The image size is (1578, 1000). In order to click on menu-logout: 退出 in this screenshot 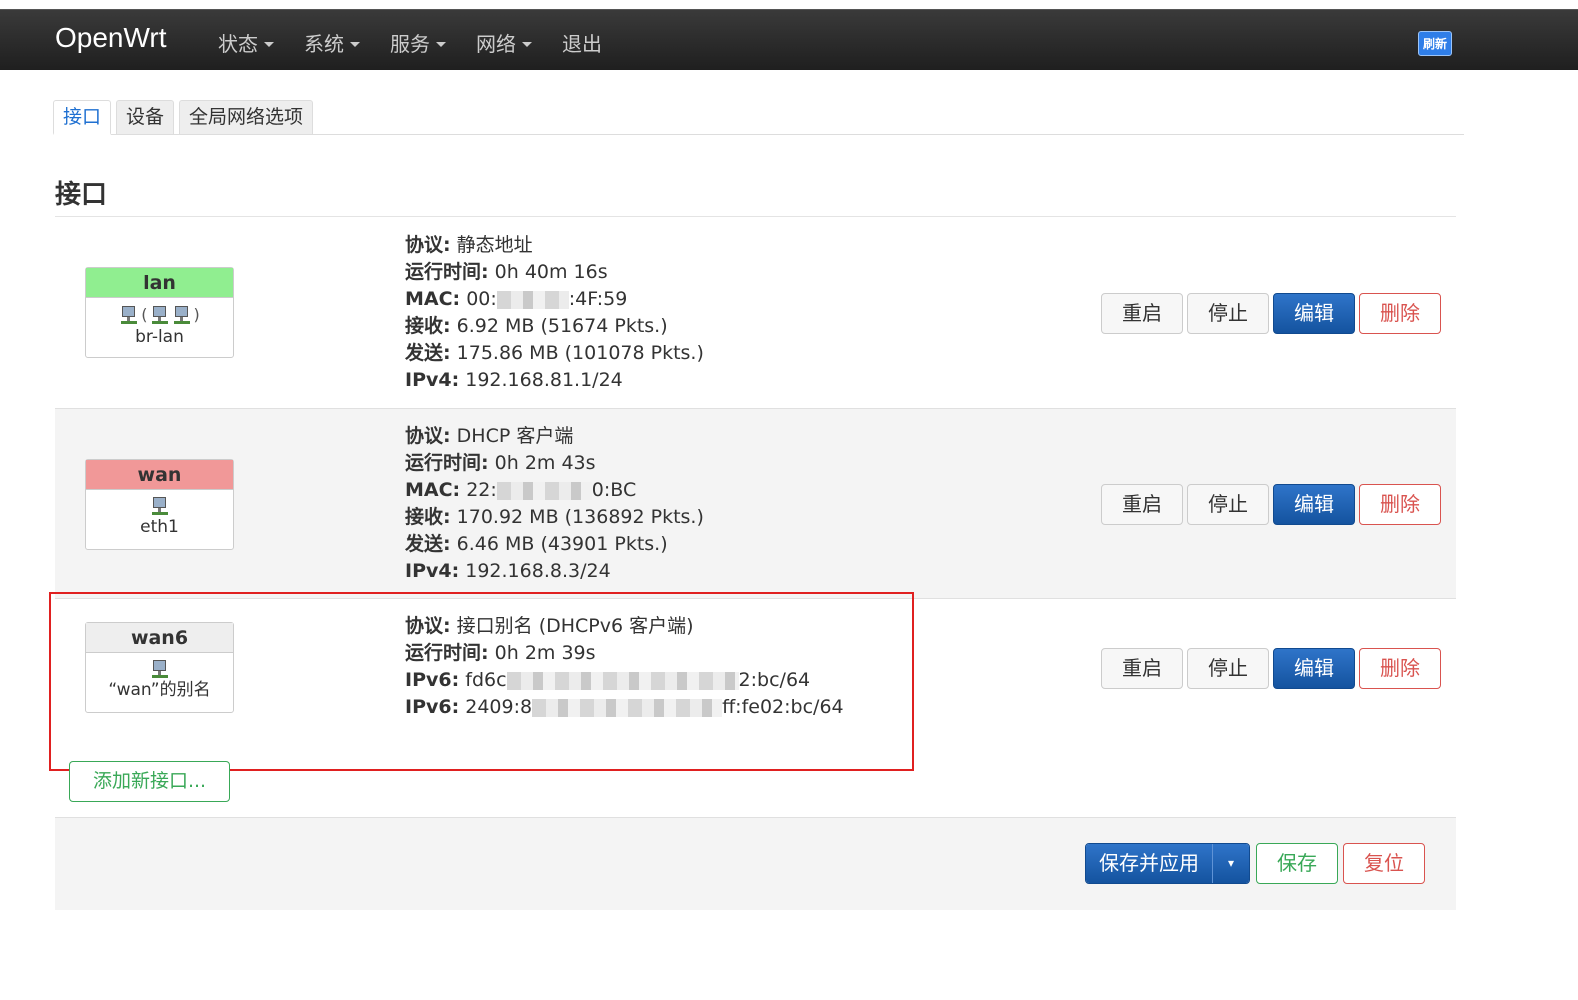, I will do `click(582, 42)`.